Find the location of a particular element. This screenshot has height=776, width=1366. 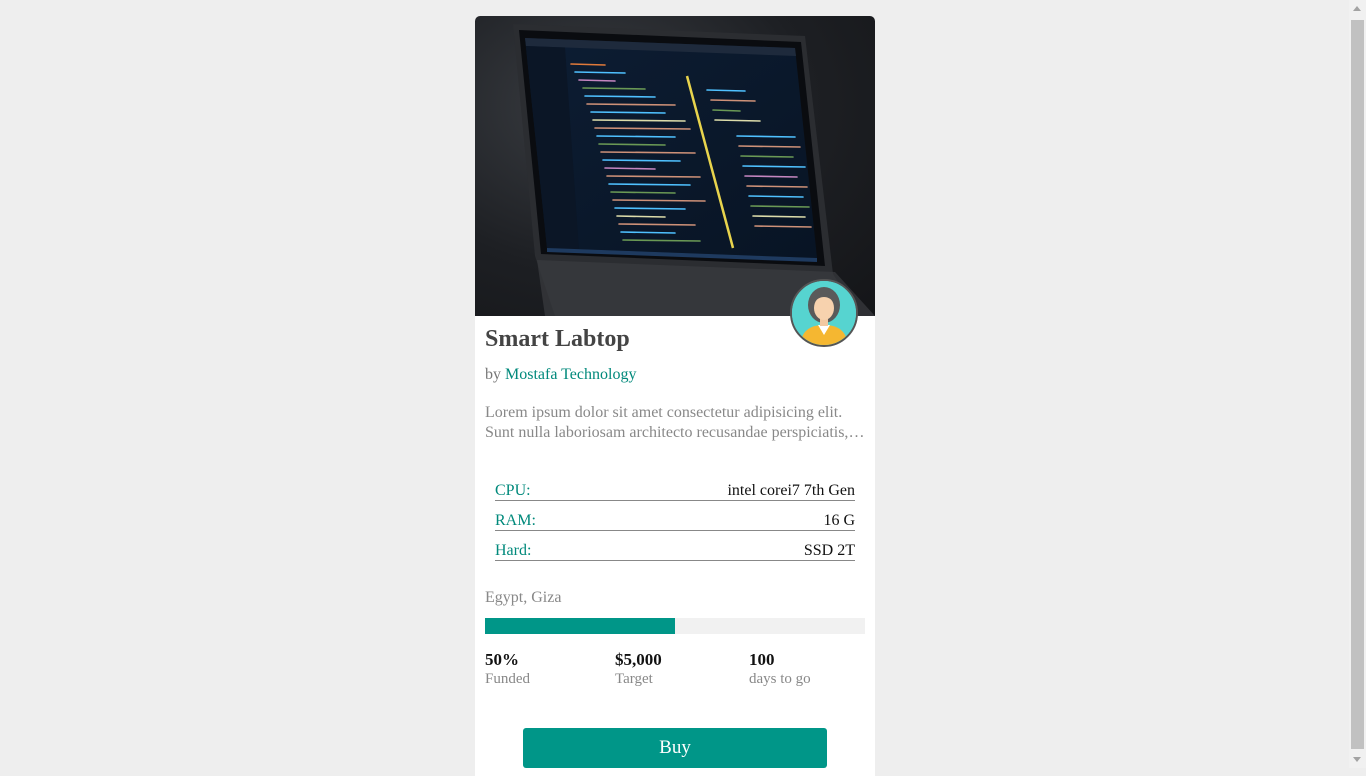

scroll-down-icon is located at coordinates (1357, 759).